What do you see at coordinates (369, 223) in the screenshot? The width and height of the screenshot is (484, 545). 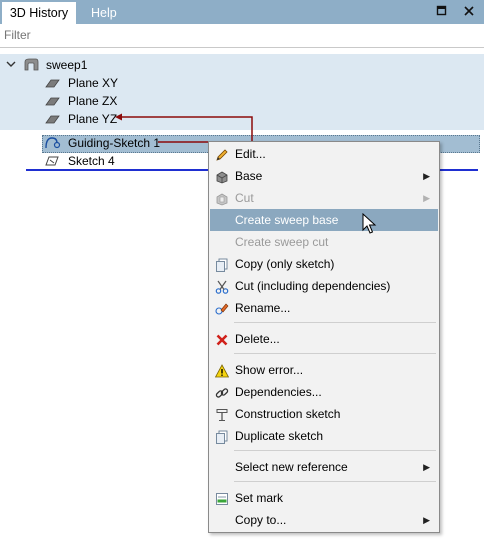 I see `mouse-cursor-icon` at bounding box center [369, 223].